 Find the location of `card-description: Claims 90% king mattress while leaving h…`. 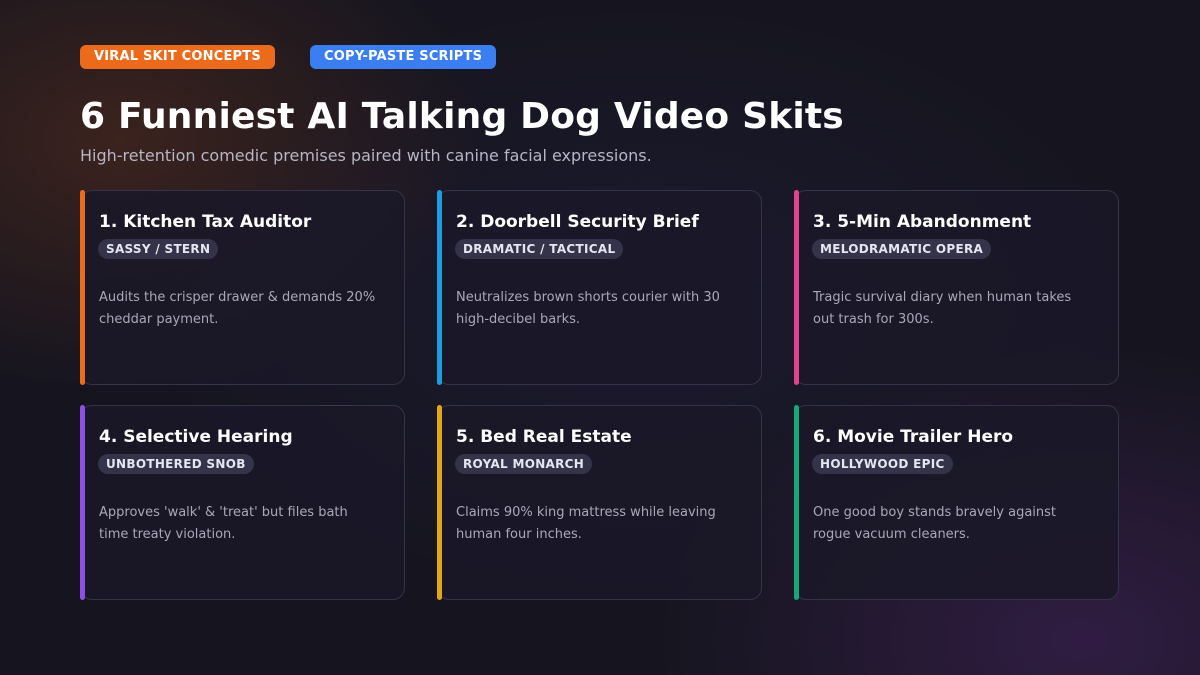

card-description: Claims 90% king mattress while leaving h… is located at coordinates (586, 523).